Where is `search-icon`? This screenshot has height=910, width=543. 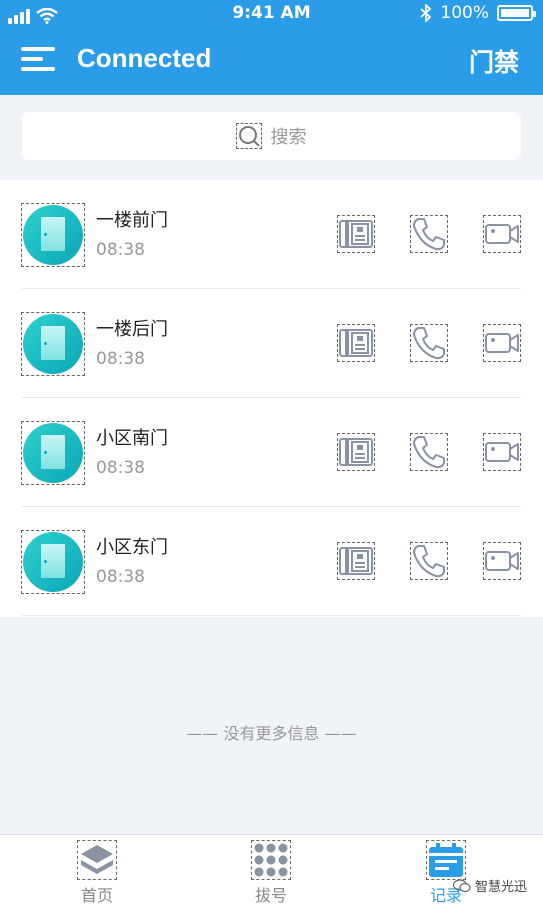 search-icon is located at coordinates (248, 136).